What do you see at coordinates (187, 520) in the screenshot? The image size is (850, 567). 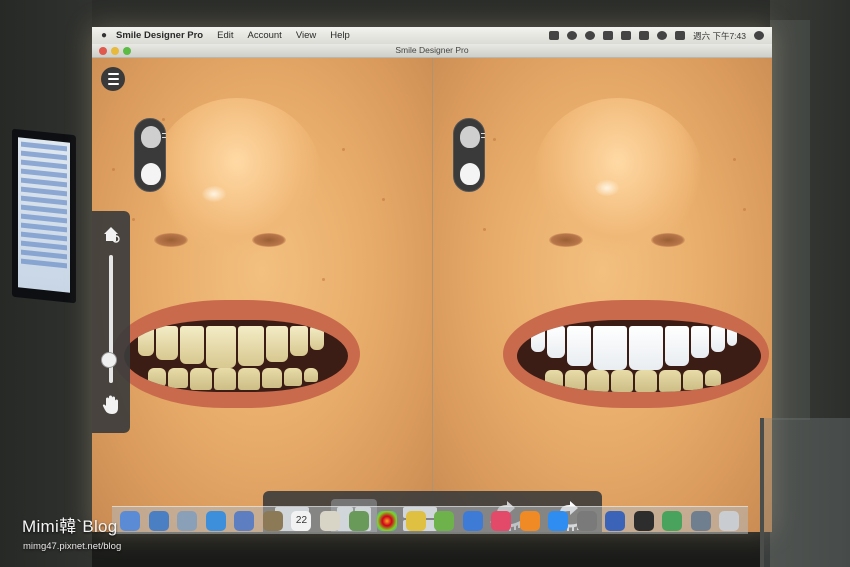 I see `launchpad-icon` at bounding box center [187, 520].